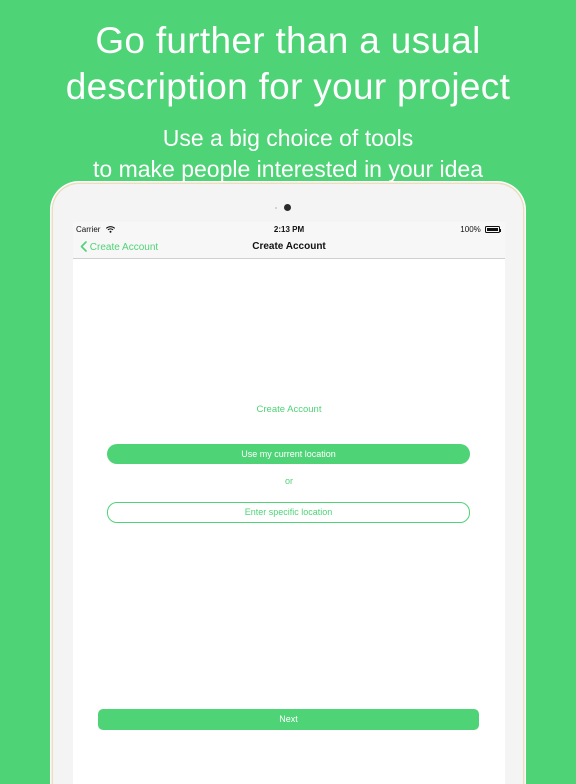 This screenshot has height=784, width=576. What do you see at coordinates (492, 229) in the screenshot?
I see `battery-icon` at bounding box center [492, 229].